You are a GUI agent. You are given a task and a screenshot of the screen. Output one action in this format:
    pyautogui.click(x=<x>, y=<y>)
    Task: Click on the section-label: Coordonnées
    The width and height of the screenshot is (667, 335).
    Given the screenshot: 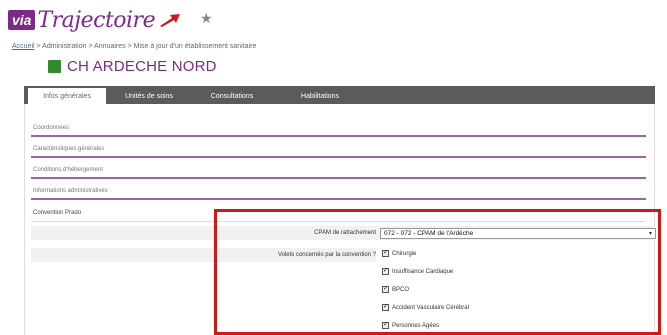 What is the action you would take?
    pyautogui.click(x=51, y=127)
    